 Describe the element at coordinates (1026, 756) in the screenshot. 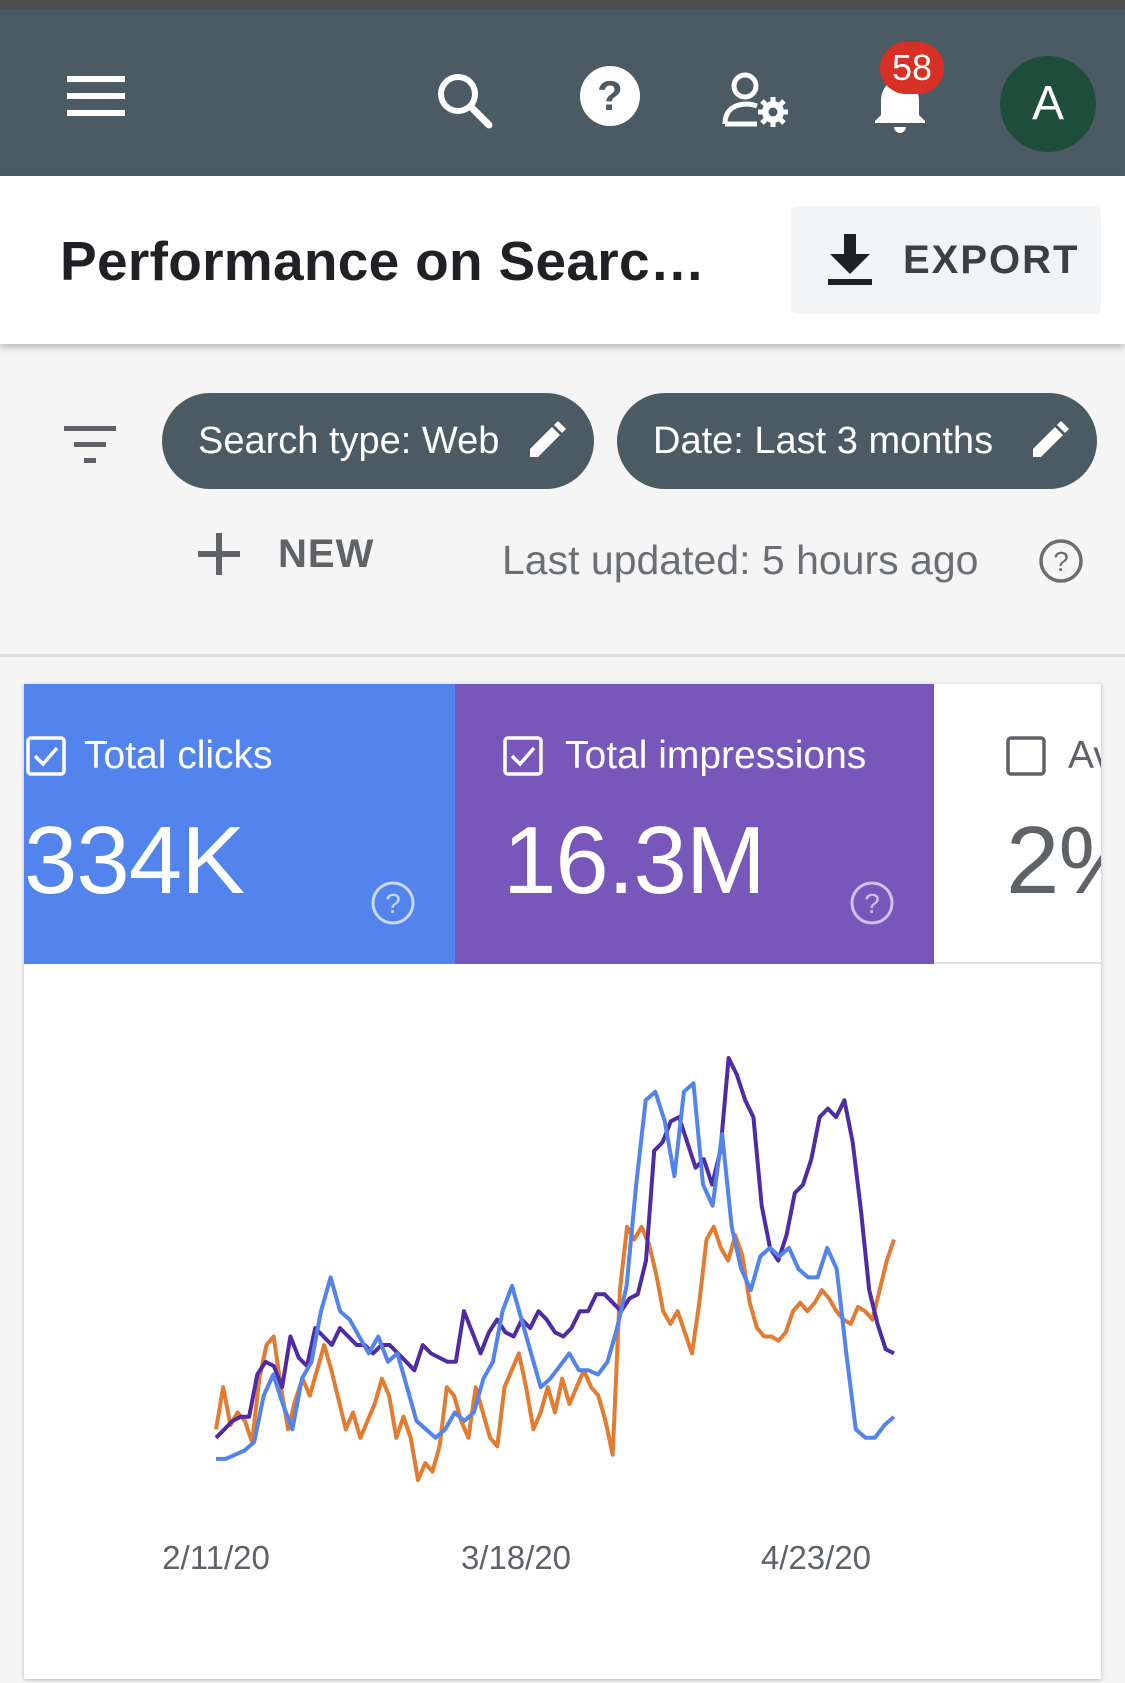

I see `checkbox-unchecked-icon` at that location.